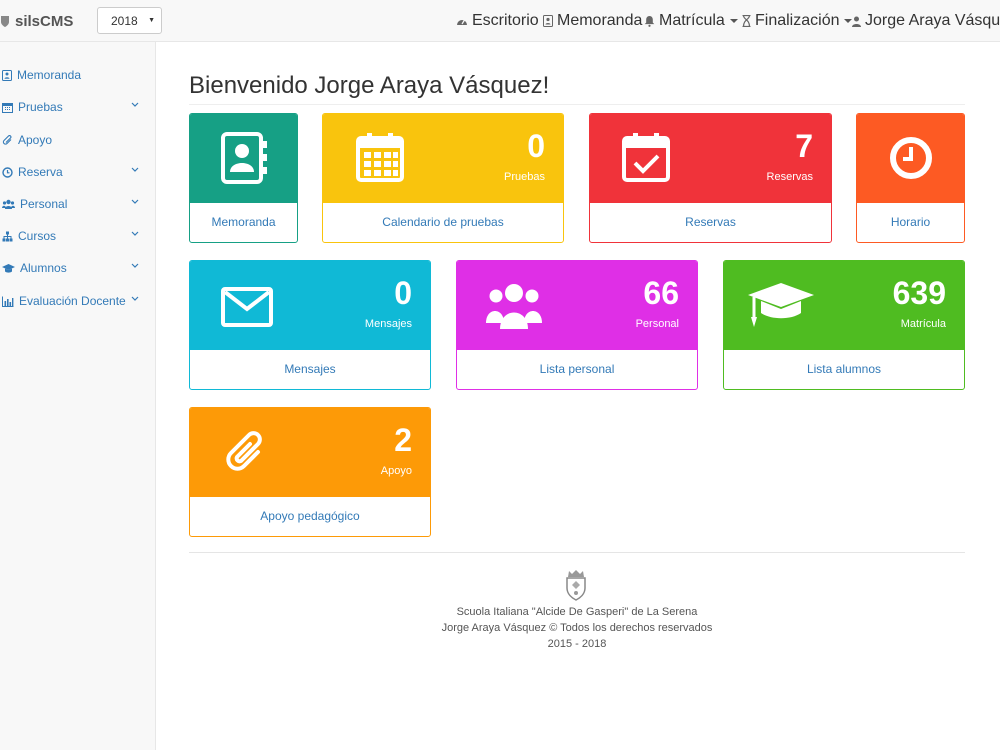 The height and width of the screenshot is (750, 1000). I want to click on panel-matricula: 639 Matrícula Lista alumnos, so click(844, 325).